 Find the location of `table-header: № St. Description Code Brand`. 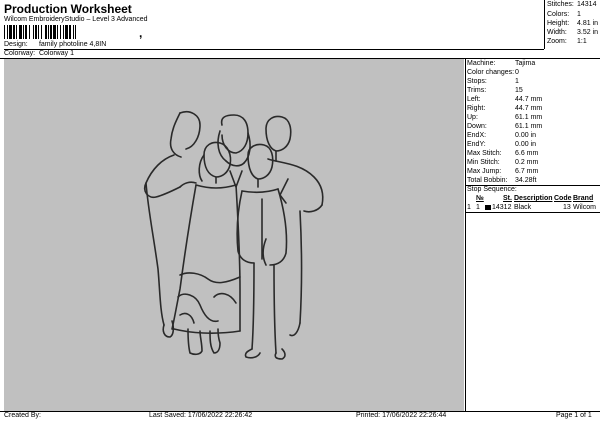

table-header: № St. Description Code Brand is located at coordinates (533, 199).